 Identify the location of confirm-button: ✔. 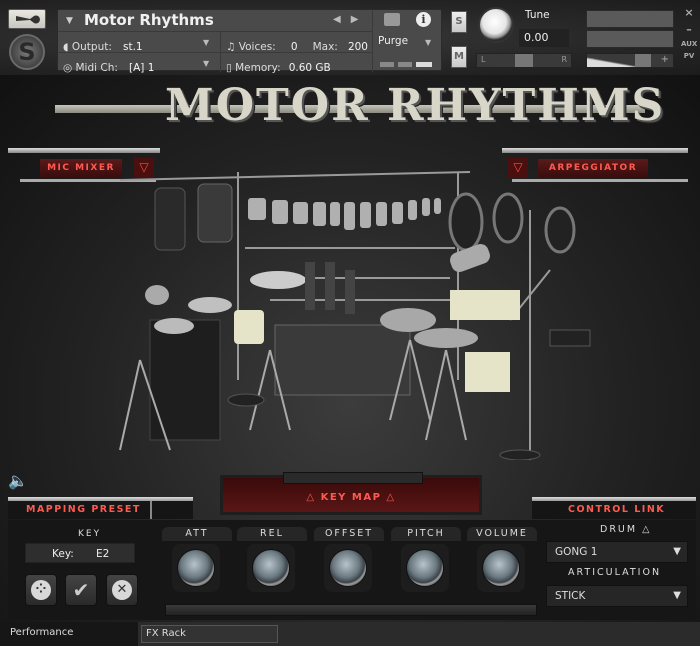
(81, 590).